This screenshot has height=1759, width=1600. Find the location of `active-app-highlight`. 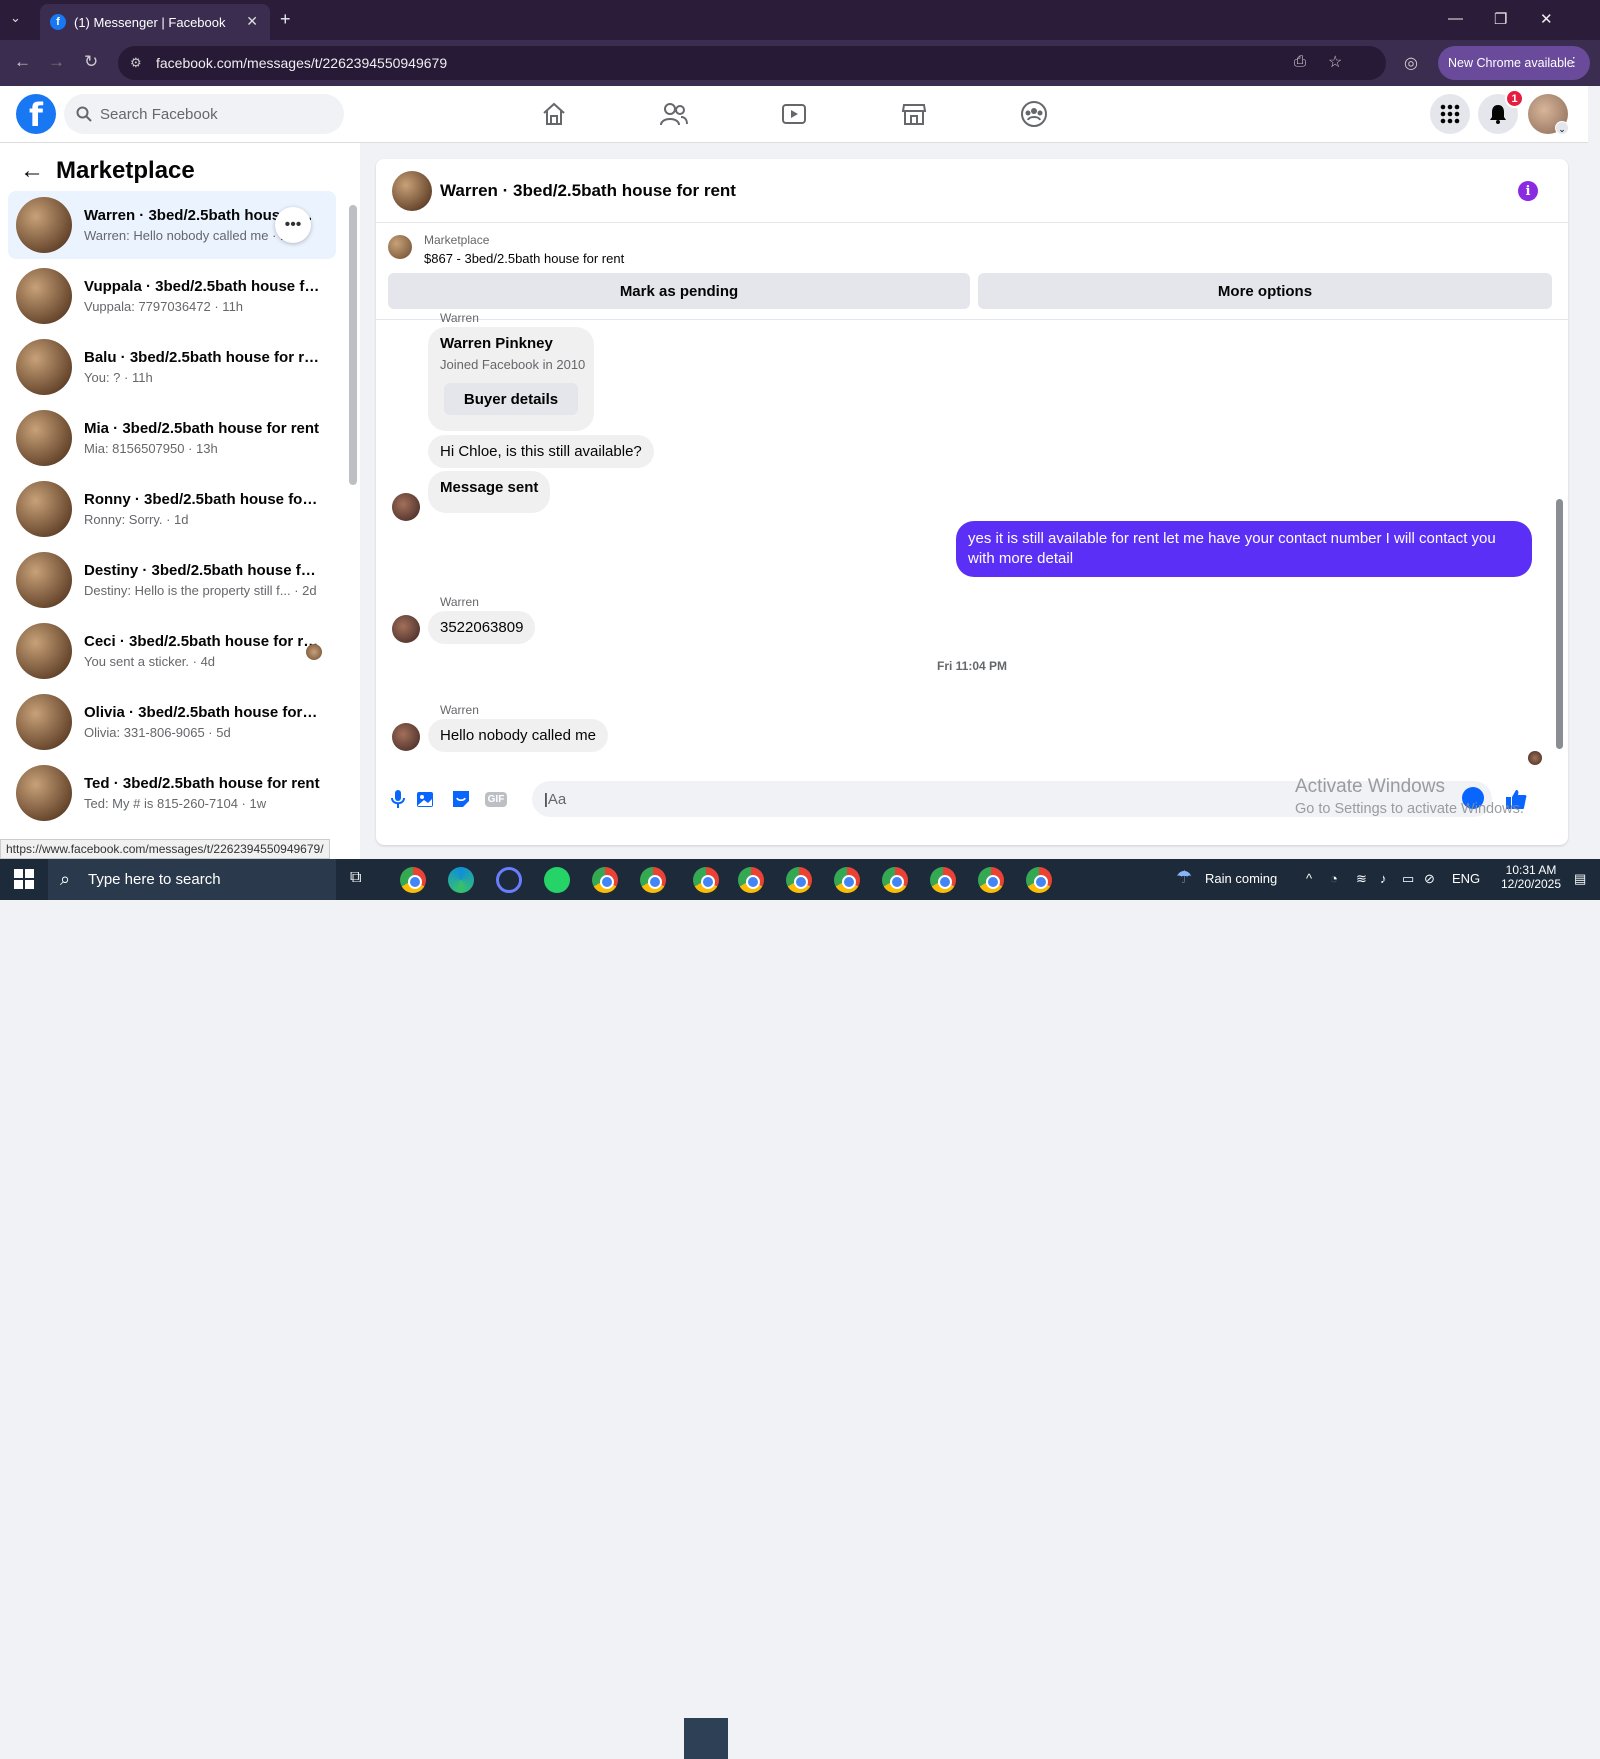

active-app-highlight is located at coordinates (706, 1738).